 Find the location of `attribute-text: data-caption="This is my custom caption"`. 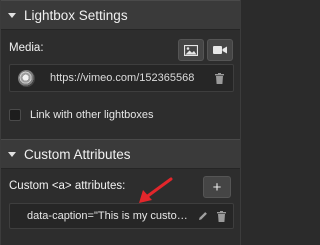

attribute-text: data-caption="This is my custom caption" is located at coordinates (111, 216).